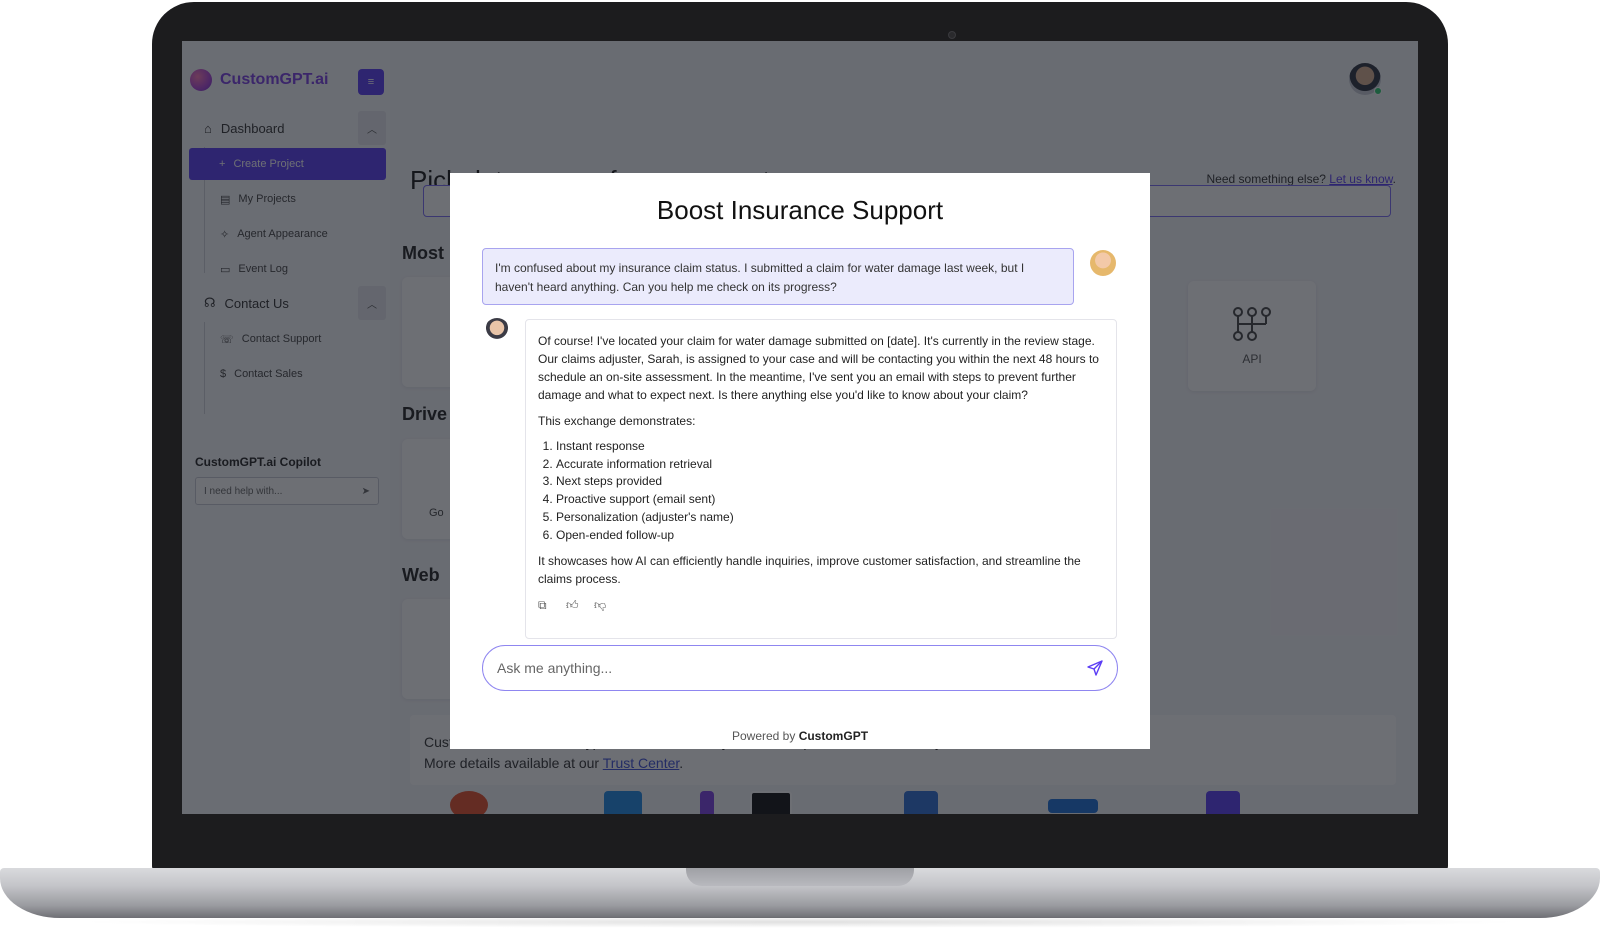 The width and height of the screenshot is (1600, 934). What do you see at coordinates (423, 253) in the screenshot?
I see `section-title-most: Most` at bounding box center [423, 253].